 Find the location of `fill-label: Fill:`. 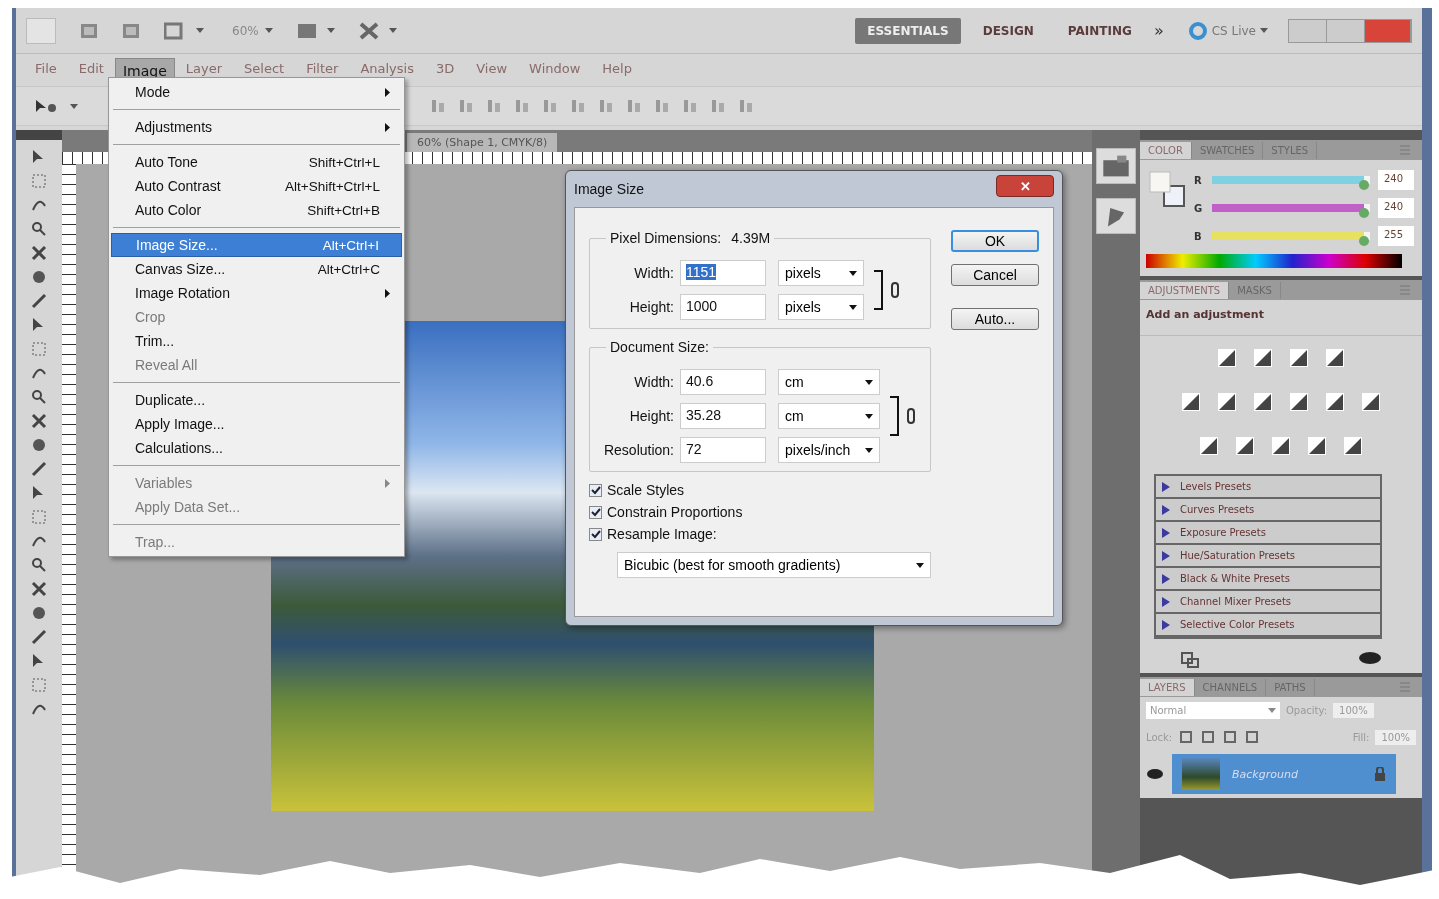

fill-label: Fill: is located at coordinates (1361, 737).